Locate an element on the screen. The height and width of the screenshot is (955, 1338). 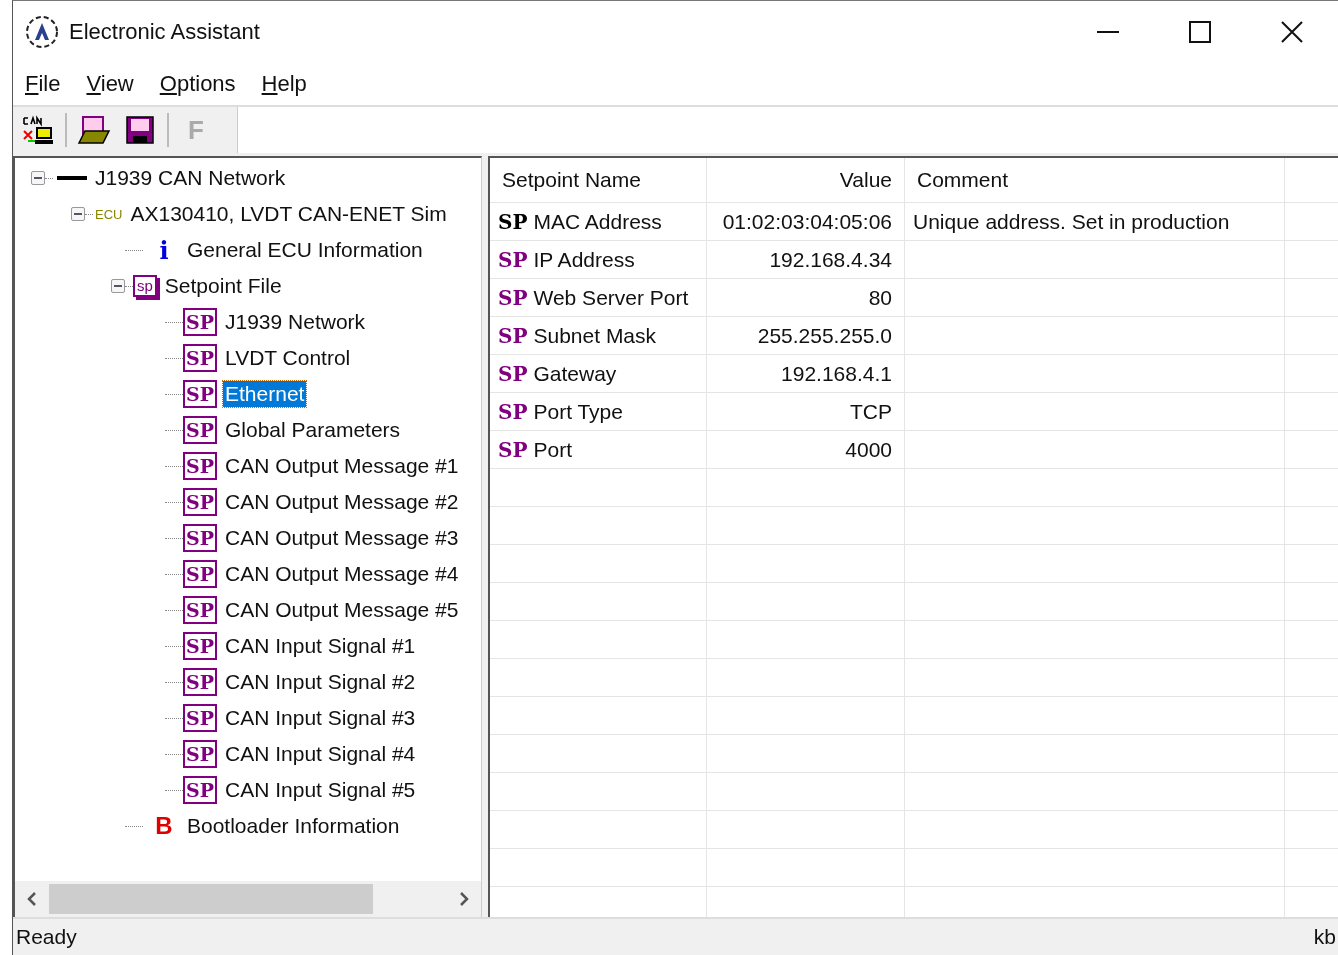
tree-item: AX130410, LVDT CAN-ENET Sim is located at coordinates (288, 214).